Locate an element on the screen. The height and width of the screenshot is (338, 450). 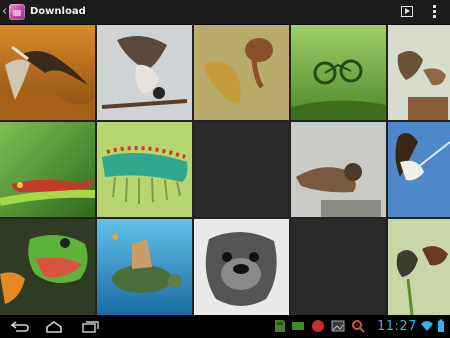
home-icon is located at coordinates (54, 326).